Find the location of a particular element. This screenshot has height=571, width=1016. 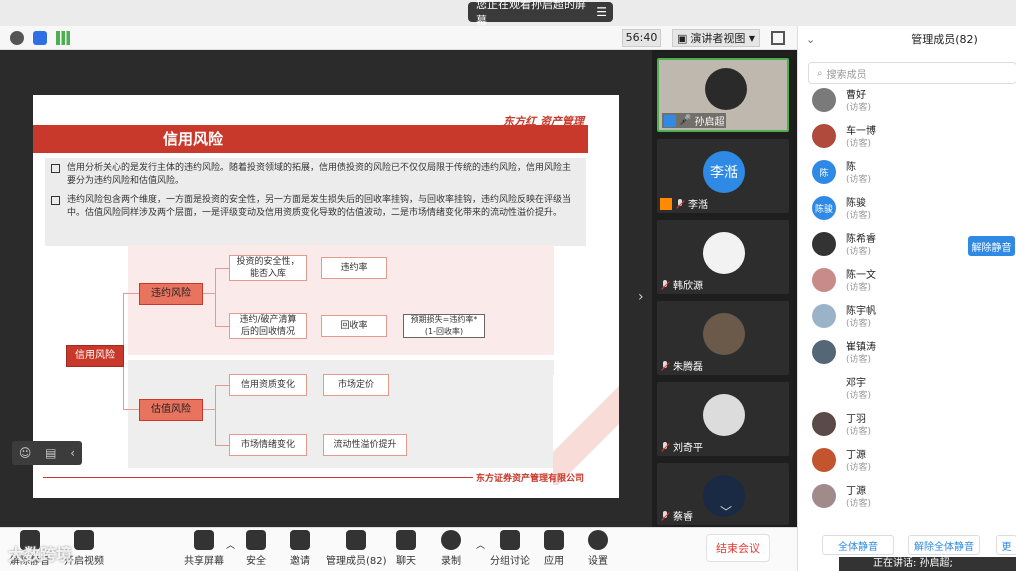

tile-name: 朱腾磊 is located at coordinates (681, 365).